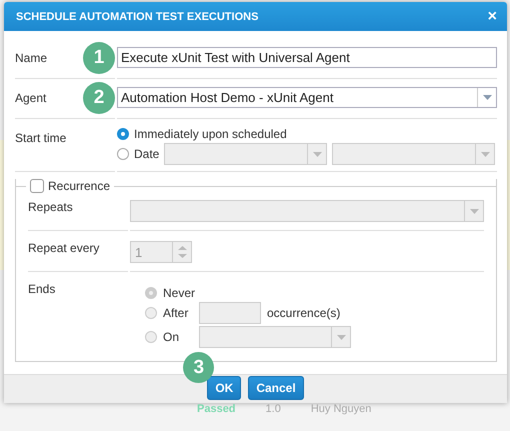  What do you see at coordinates (182, 252) in the screenshot?
I see `spinner-arrows-icon` at bounding box center [182, 252].